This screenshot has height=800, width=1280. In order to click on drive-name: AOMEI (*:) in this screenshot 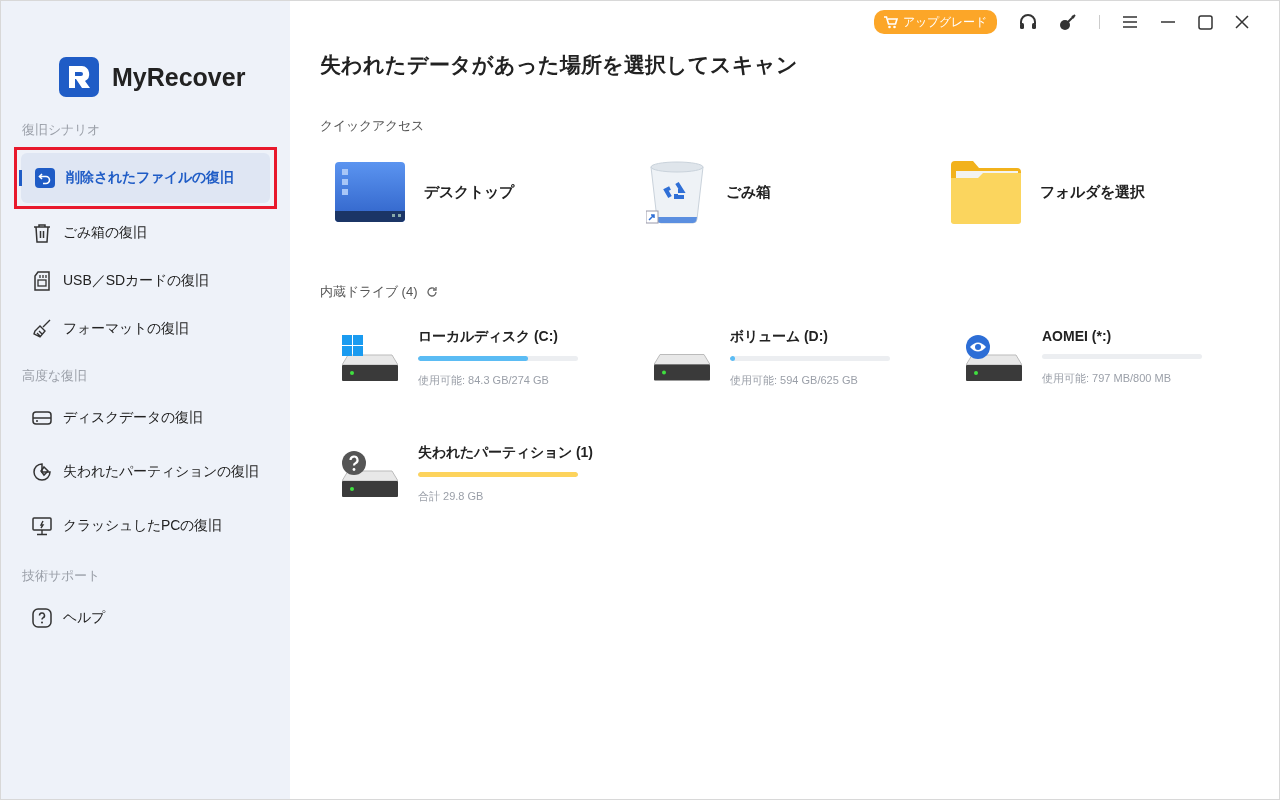, I will do `click(1077, 336)`.